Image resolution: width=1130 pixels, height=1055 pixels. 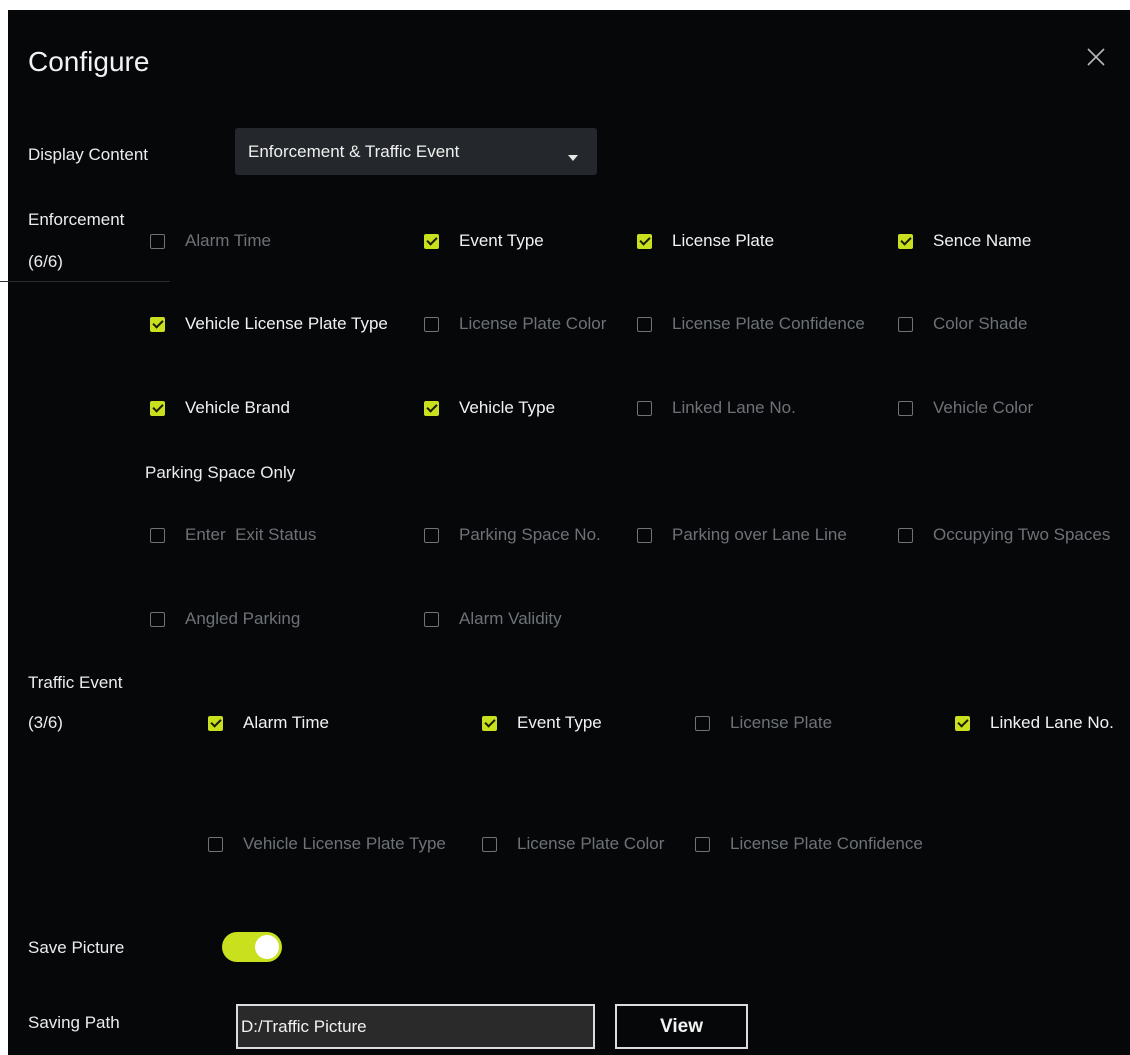 What do you see at coordinates (85, 281) in the screenshot?
I see `section-divider` at bounding box center [85, 281].